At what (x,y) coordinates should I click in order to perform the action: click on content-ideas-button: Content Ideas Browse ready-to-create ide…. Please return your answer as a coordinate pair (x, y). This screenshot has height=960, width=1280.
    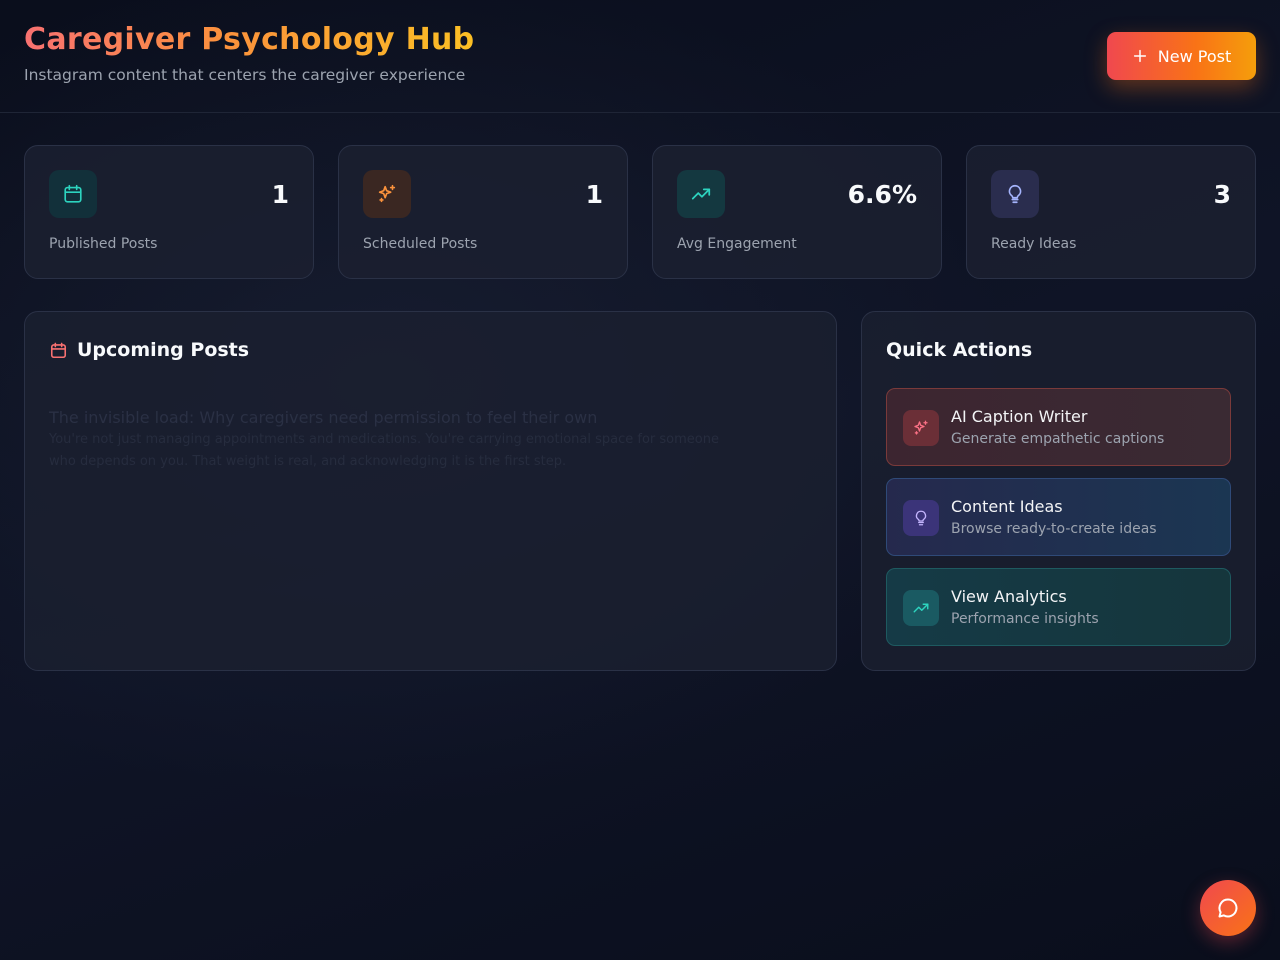
    Looking at the image, I should click on (1058, 517).